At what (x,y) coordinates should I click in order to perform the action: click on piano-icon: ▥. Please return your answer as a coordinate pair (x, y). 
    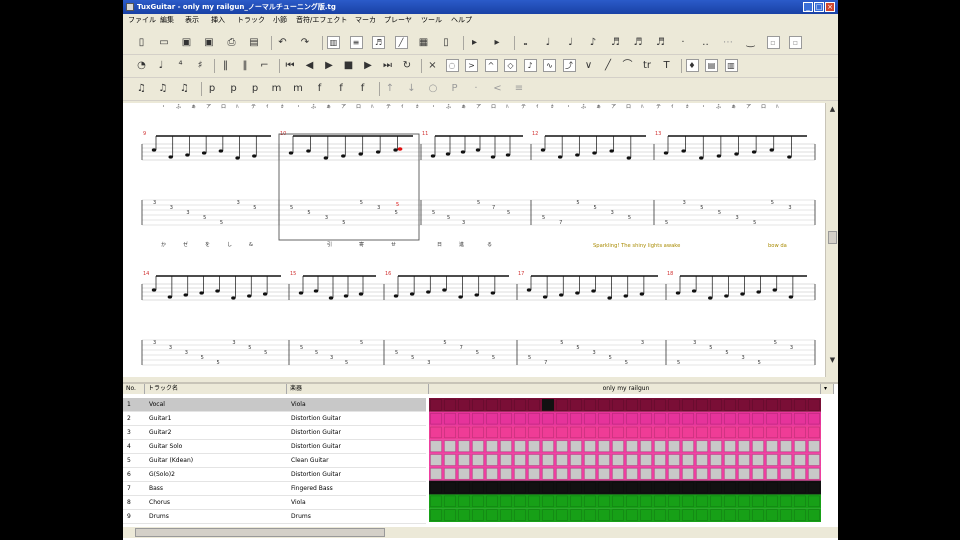
    Looking at the image, I should click on (731, 65).